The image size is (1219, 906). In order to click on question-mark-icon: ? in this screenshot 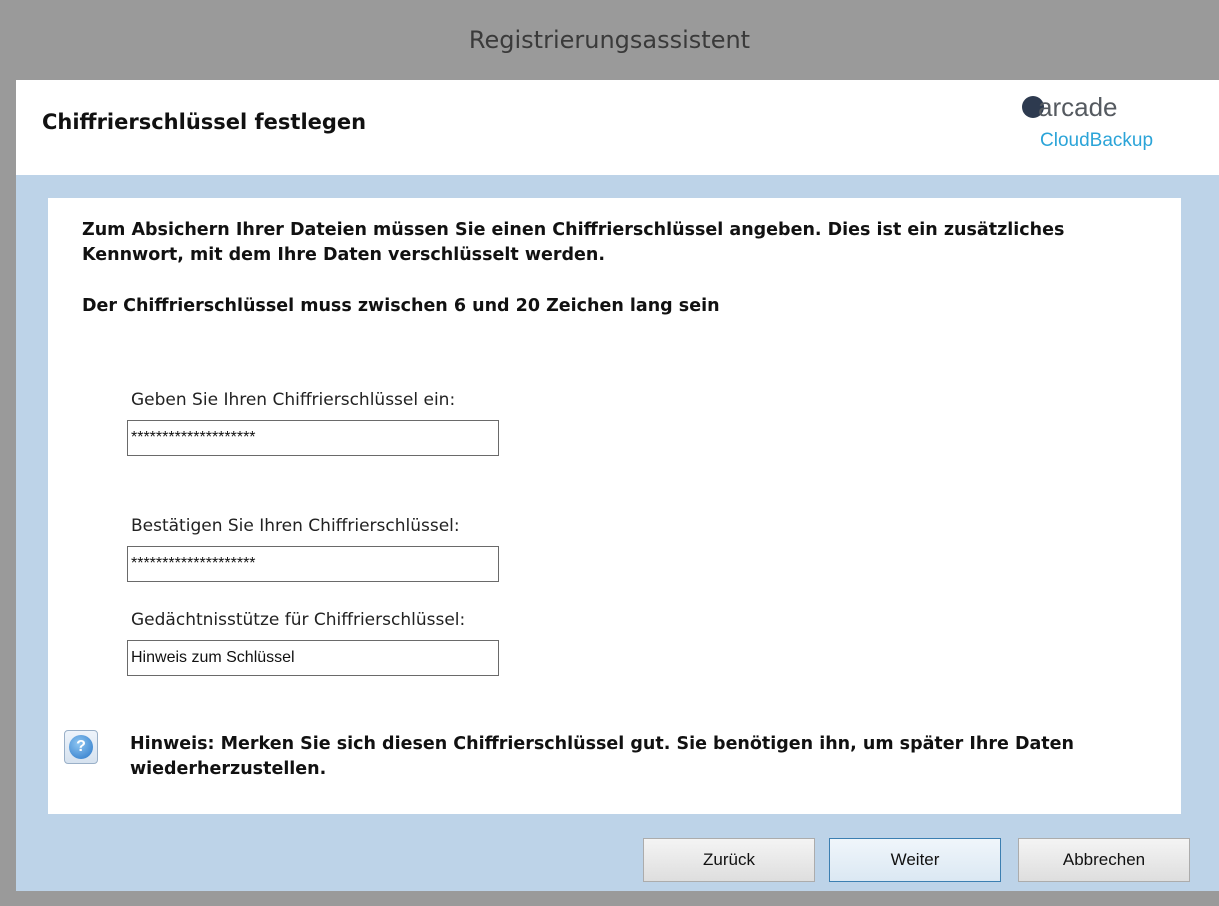, I will do `click(81, 747)`.